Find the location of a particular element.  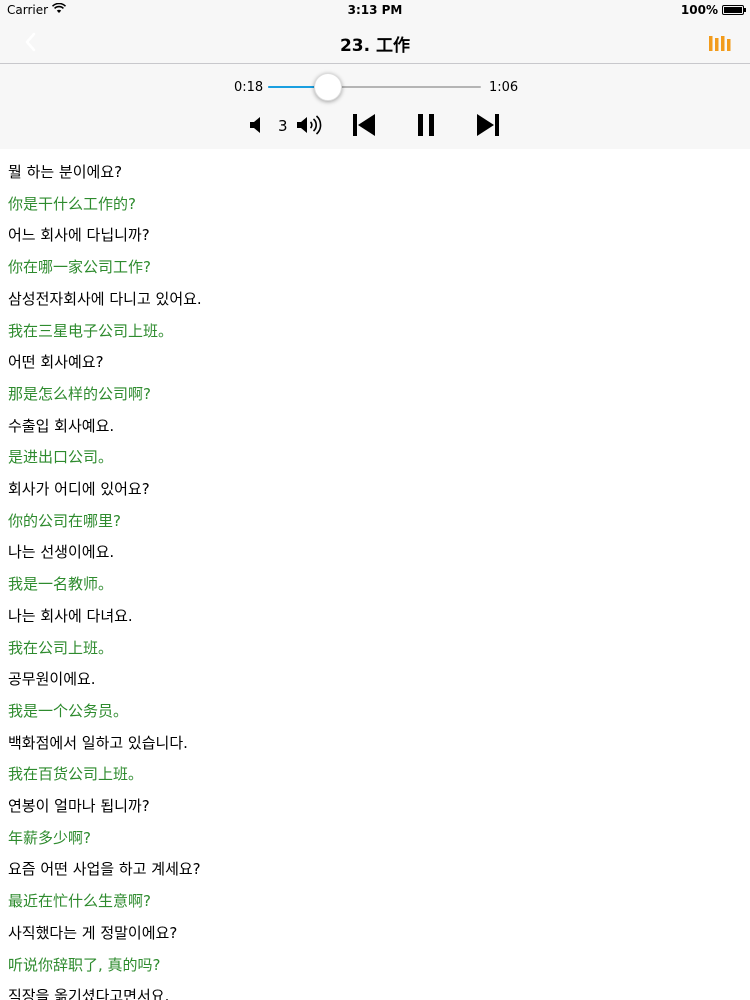

chinese-line: 我在公司上班。 is located at coordinates (60, 648).